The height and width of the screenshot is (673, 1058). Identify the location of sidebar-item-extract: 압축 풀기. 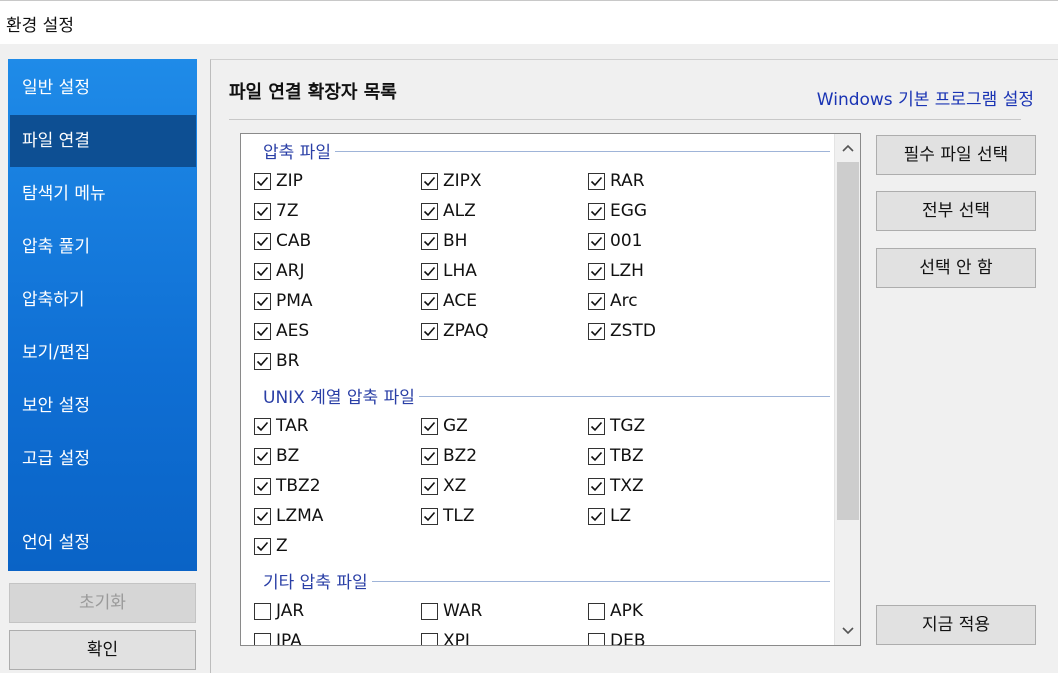
(102, 247).